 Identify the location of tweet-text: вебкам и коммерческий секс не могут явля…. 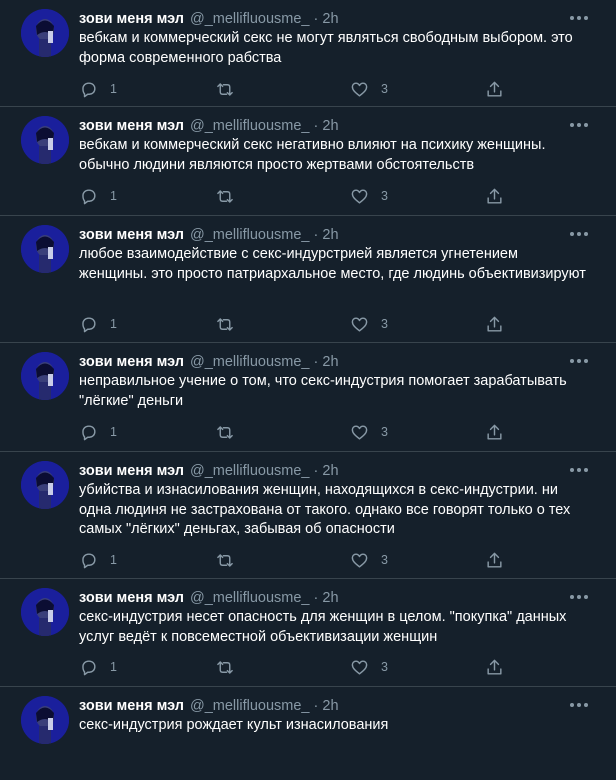
(326, 48).